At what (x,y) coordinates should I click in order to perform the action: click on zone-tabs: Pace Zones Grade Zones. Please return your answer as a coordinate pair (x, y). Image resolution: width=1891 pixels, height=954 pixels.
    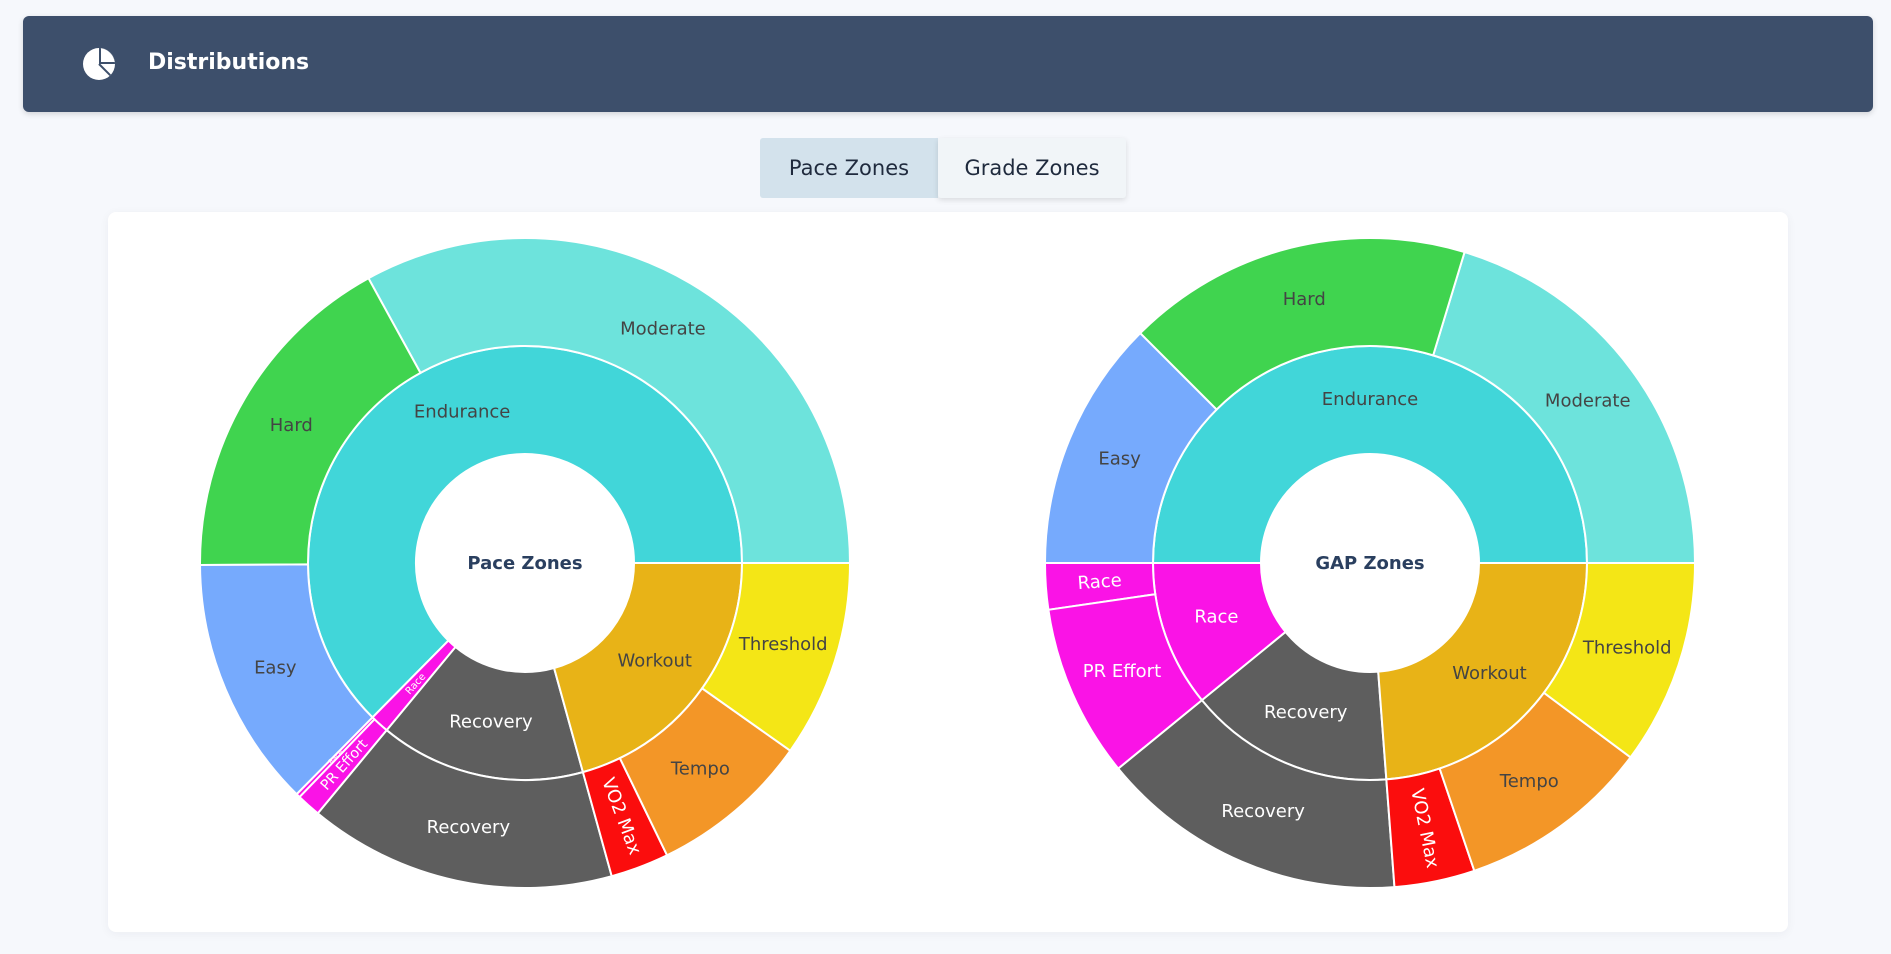
    Looking at the image, I should click on (943, 168).